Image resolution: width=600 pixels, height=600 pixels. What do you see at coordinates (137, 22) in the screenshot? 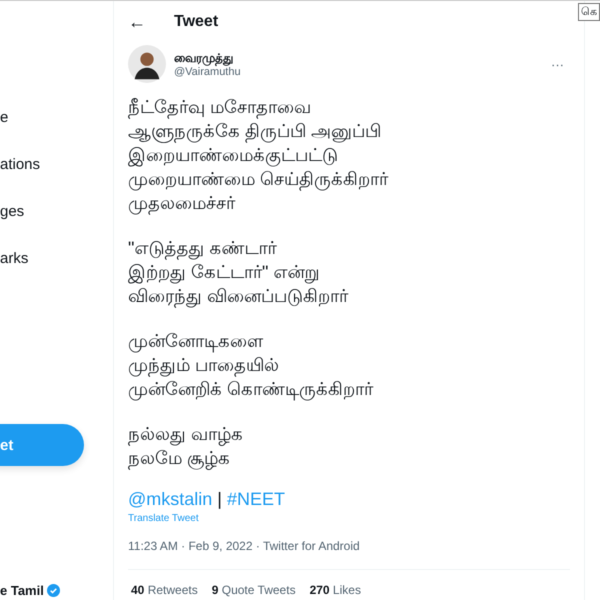
I see `back-button: ←` at bounding box center [137, 22].